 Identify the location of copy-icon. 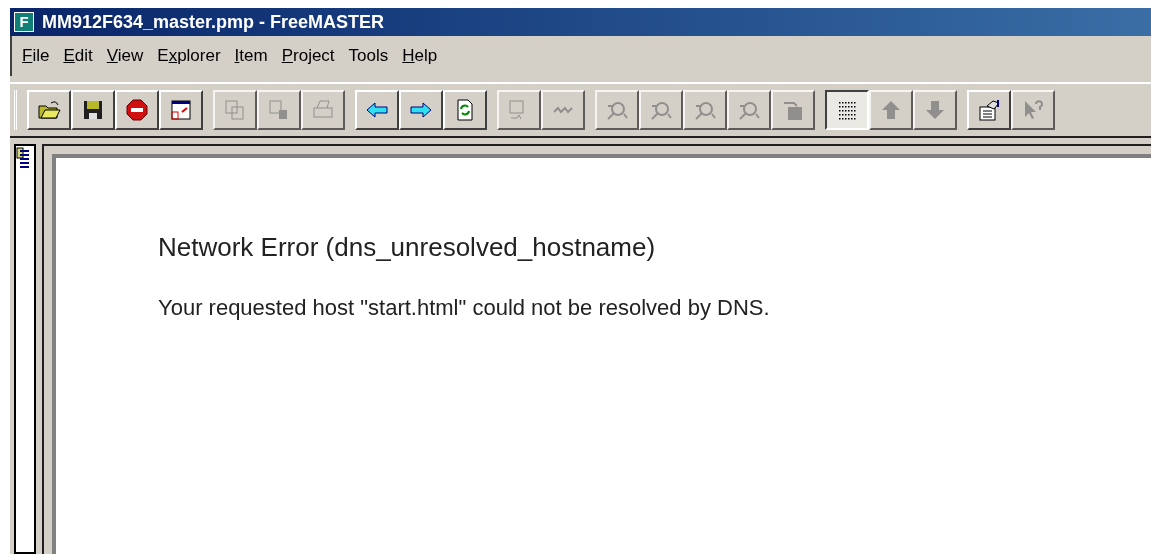
(235, 110).